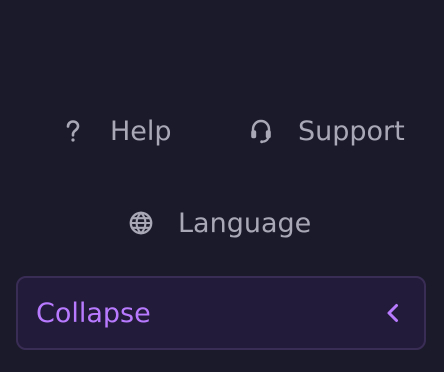  Describe the element at coordinates (141, 131) in the screenshot. I see `help-label: Help` at that location.